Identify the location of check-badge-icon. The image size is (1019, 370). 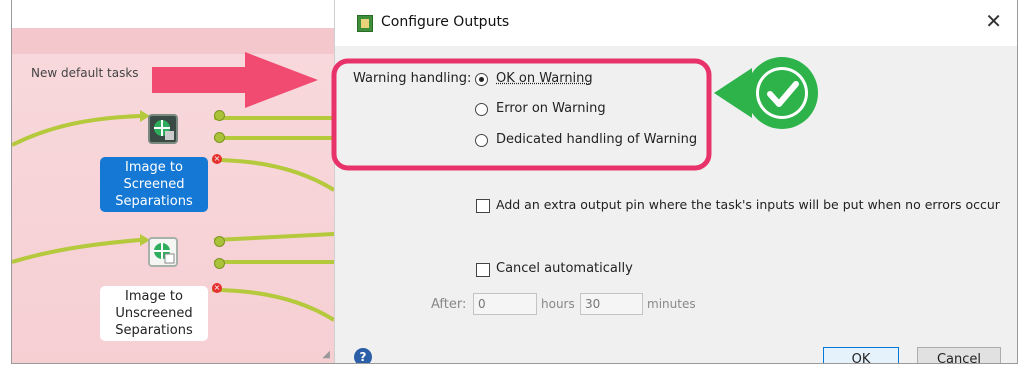
(766, 93).